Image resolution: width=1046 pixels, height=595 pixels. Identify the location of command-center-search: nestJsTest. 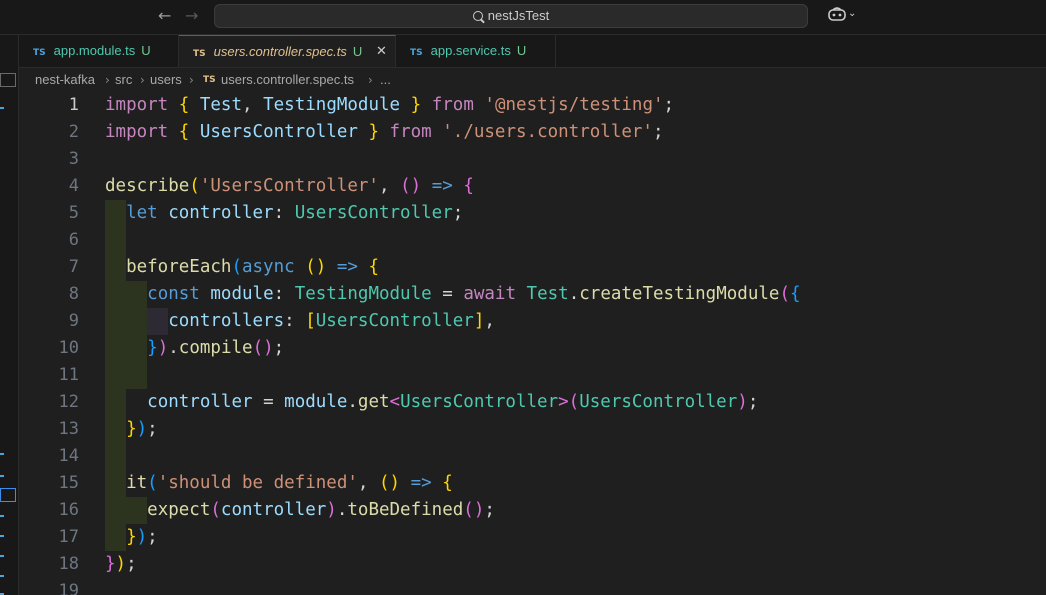
(511, 16).